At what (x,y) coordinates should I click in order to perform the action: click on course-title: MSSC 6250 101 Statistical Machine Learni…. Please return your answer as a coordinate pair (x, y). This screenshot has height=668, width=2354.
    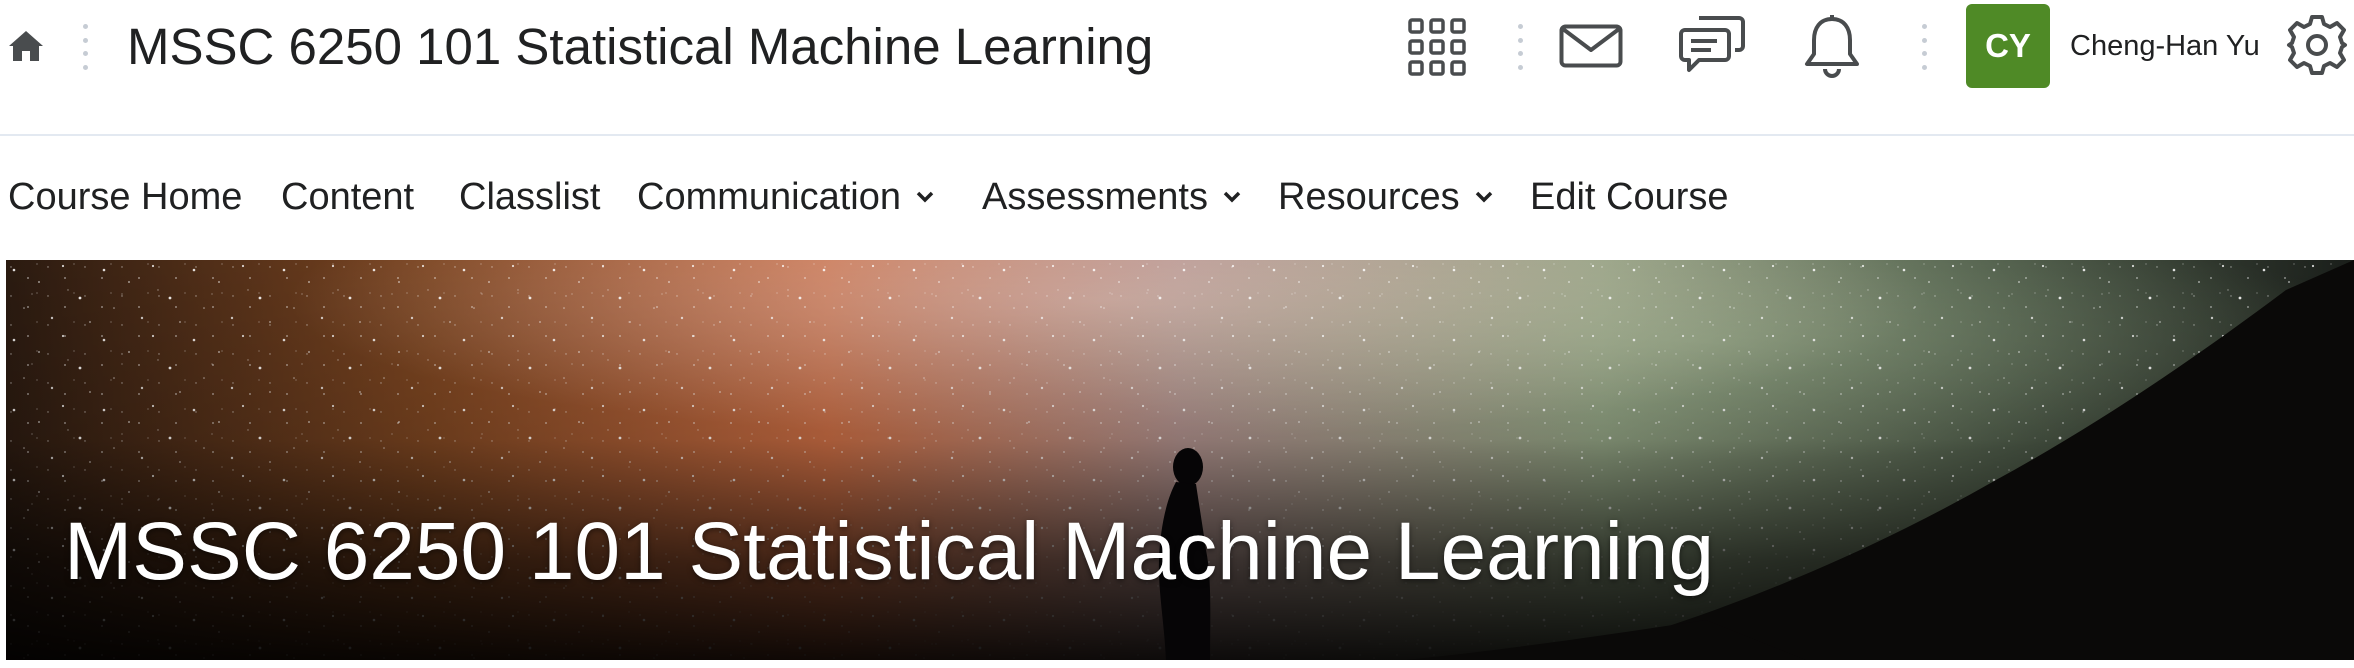
    Looking at the image, I should click on (640, 47).